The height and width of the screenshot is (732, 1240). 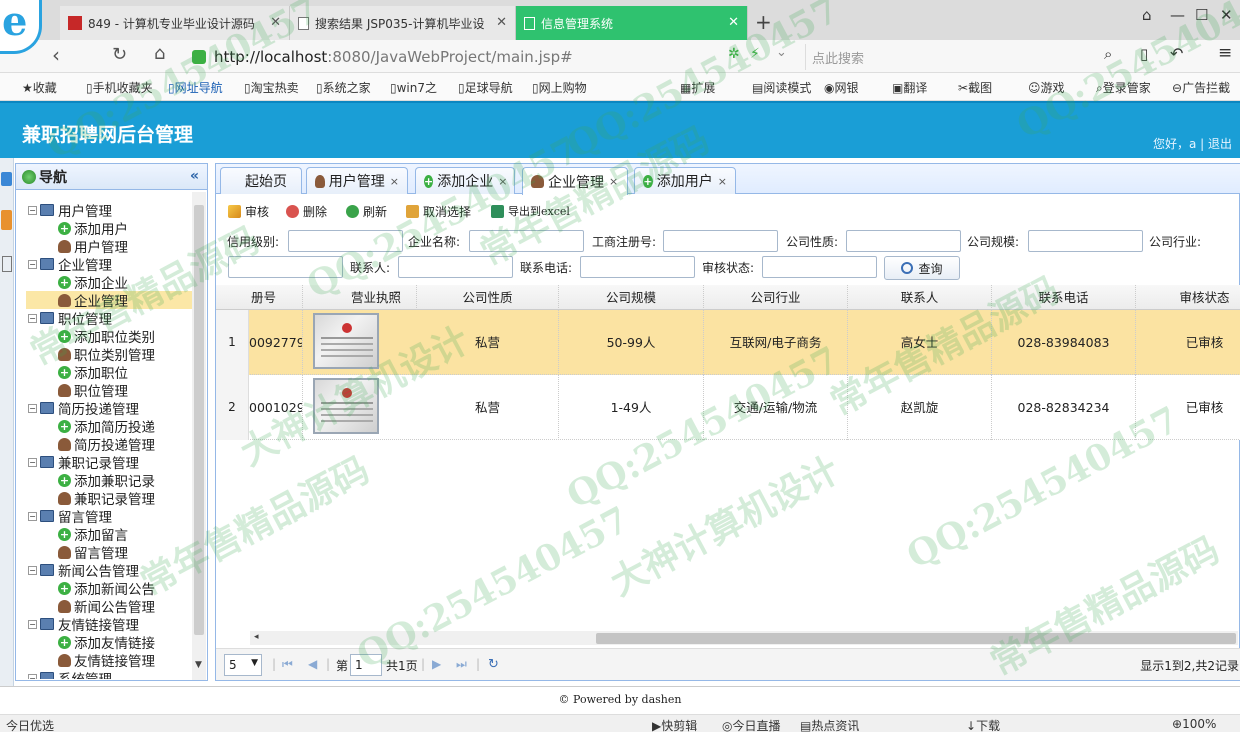 I want to click on scale-input, so click(x=1085, y=241).